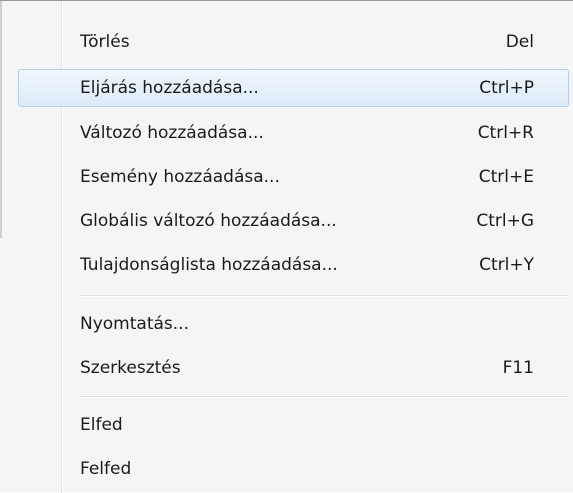 Image resolution: width=573 pixels, height=493 pixels. Describe the element at coordinates (1, 119) in the screenshot. I see `window-edge` at that location.